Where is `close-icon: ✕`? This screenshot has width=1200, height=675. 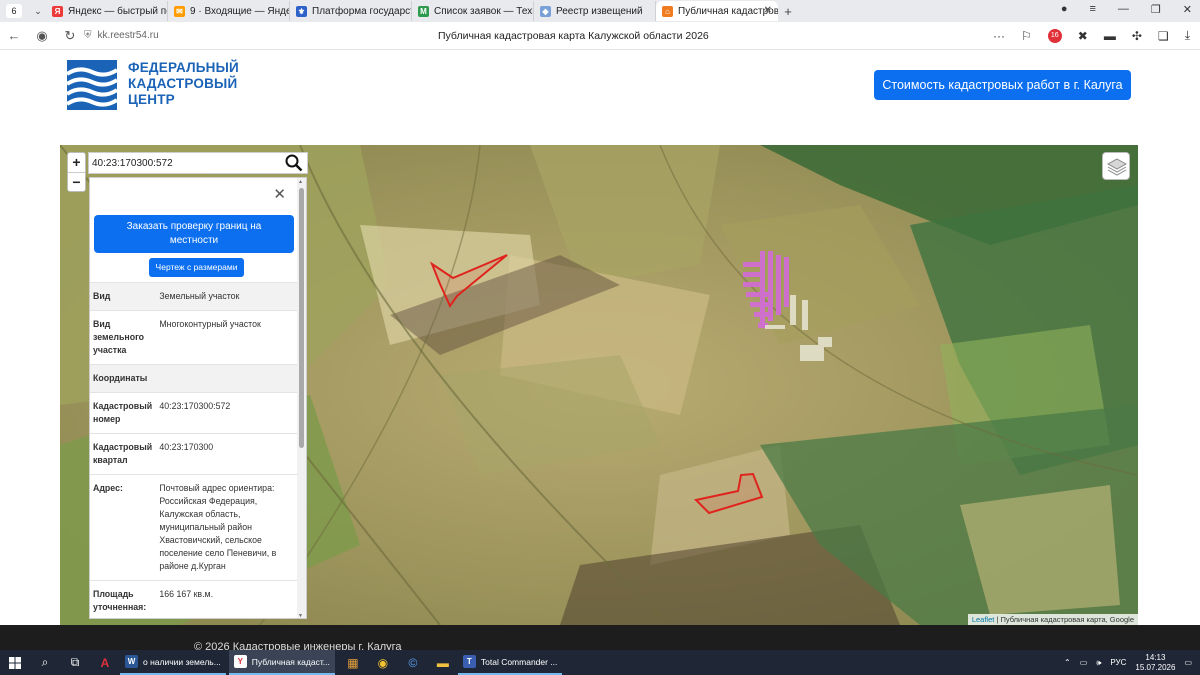
close-icon: ✕ is located at coordinates (279, 194).